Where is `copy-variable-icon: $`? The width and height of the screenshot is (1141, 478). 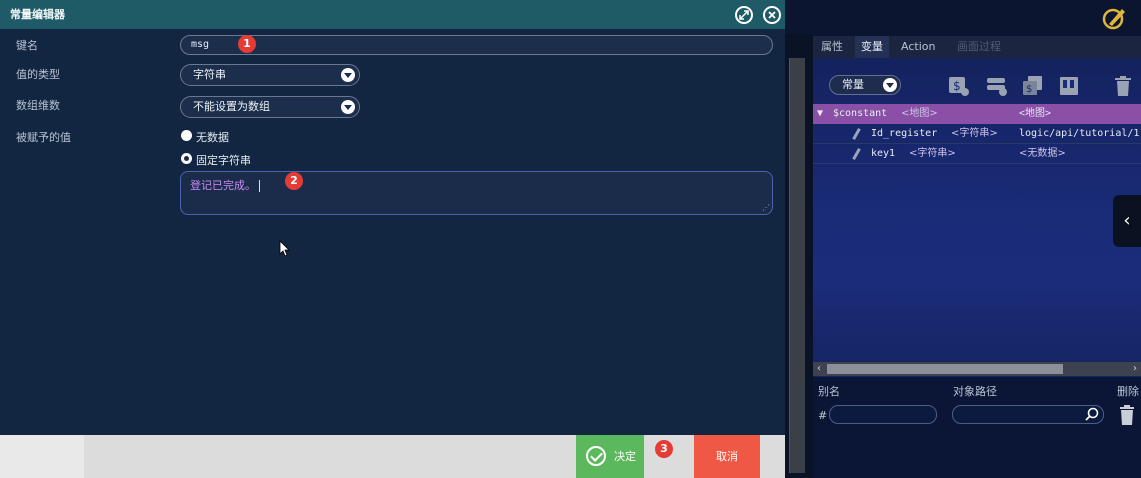
copy-variable-icon: $ is located at coordinates (1033, 86).